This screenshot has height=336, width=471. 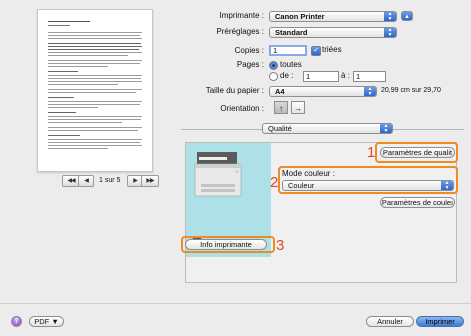 I want to click on section-value: Qualité, so click(x=280, y=128).